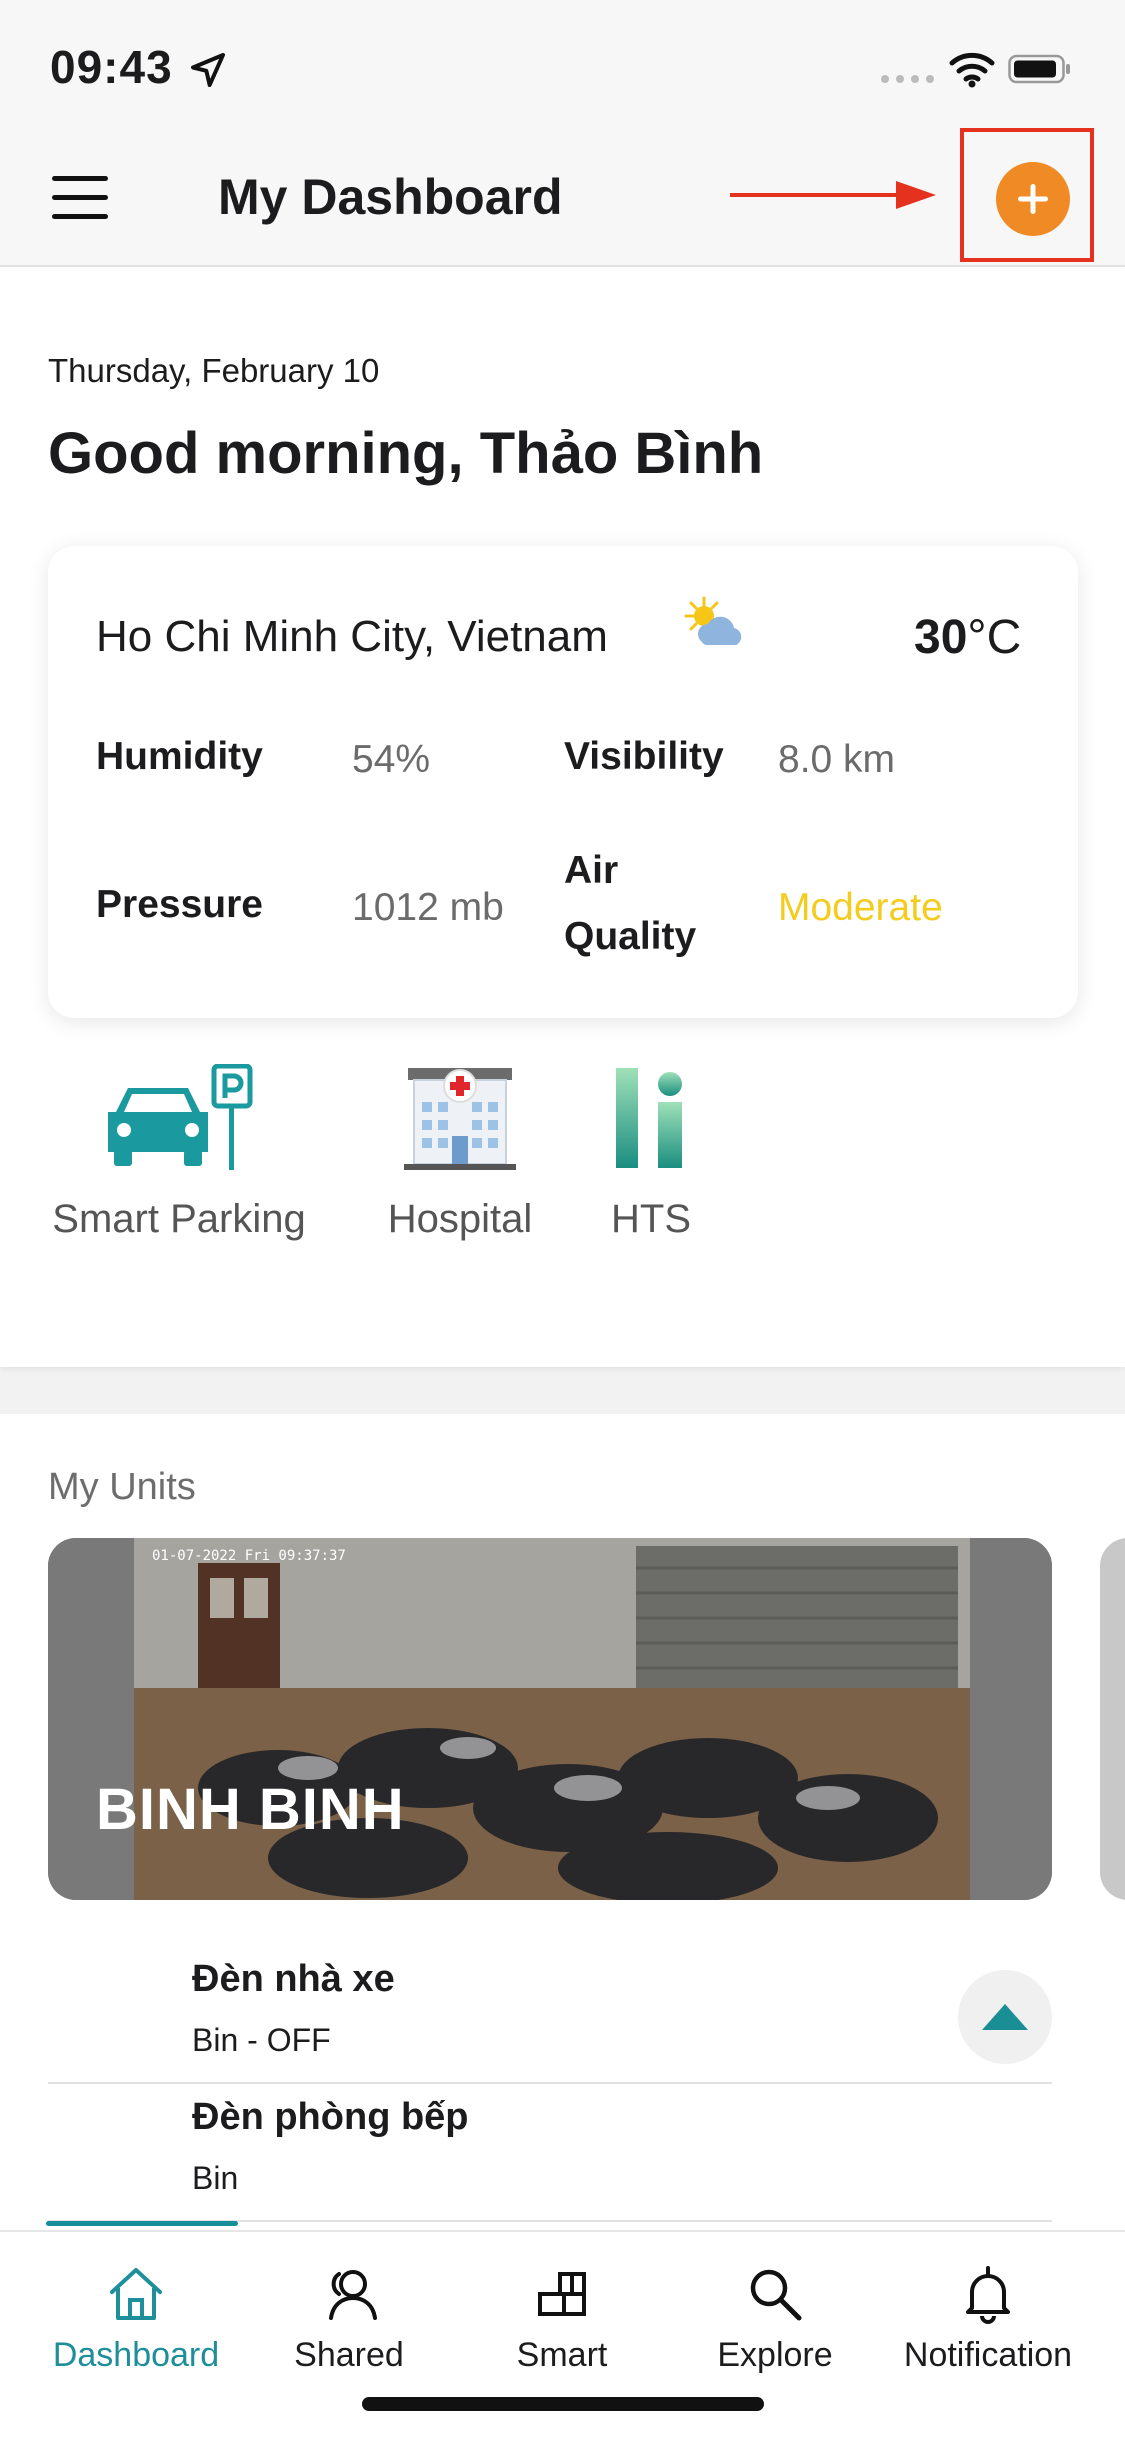 The image size is (1125, 2438). I want to click on feature-hospital: Hospital, so click(460, 1153).